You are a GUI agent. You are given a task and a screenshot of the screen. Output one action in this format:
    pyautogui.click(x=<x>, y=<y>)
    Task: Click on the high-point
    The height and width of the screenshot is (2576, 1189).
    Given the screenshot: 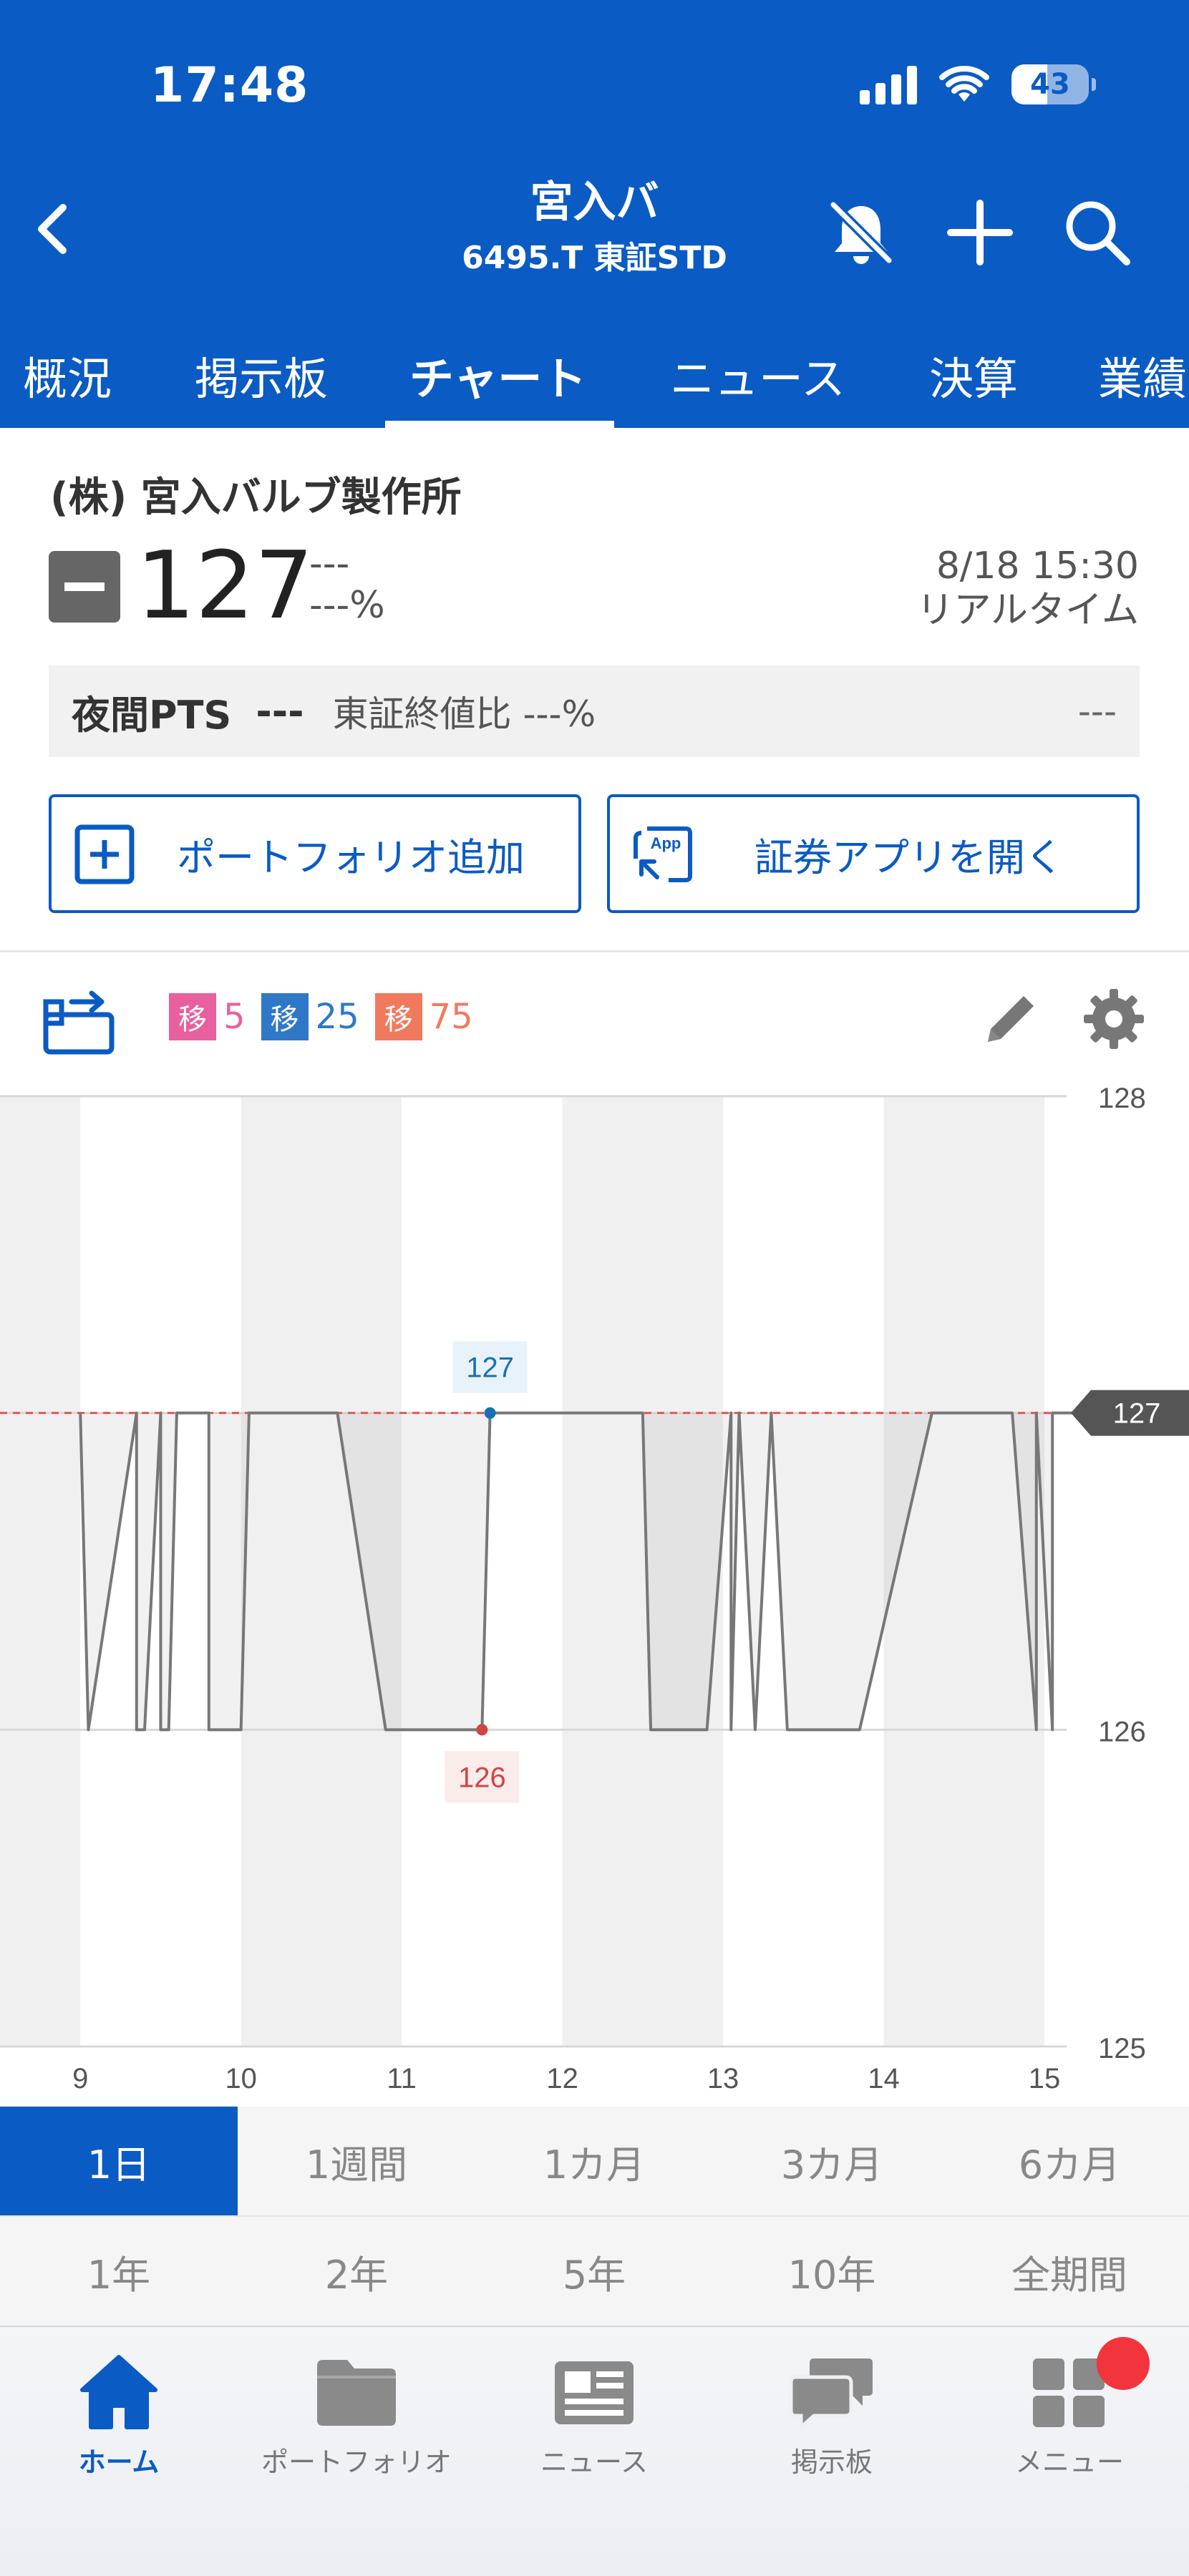 What is the action you would take?
    pyautogui.click(x=490, y=1413)
    